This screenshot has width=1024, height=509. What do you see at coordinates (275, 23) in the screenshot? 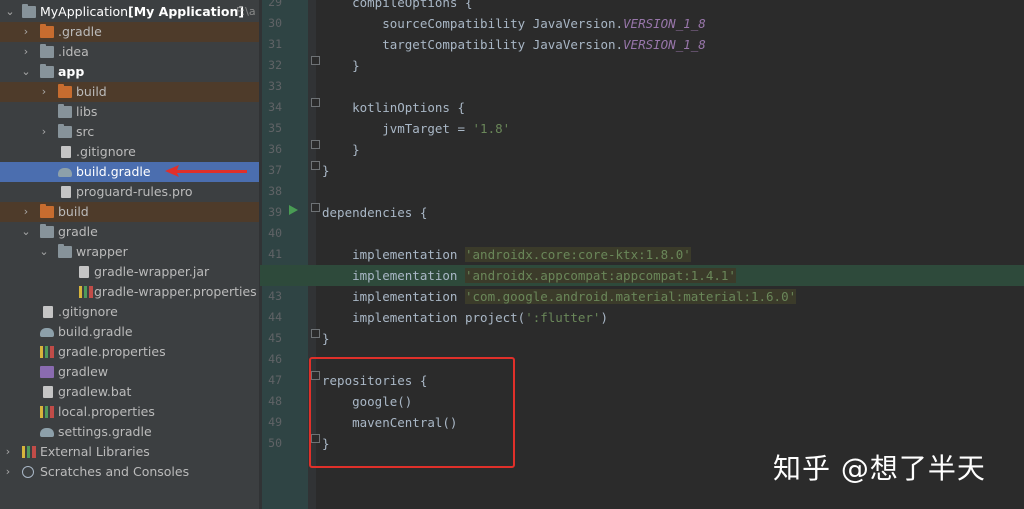
I see `line-number: 30` at bounding box center [275, 23].